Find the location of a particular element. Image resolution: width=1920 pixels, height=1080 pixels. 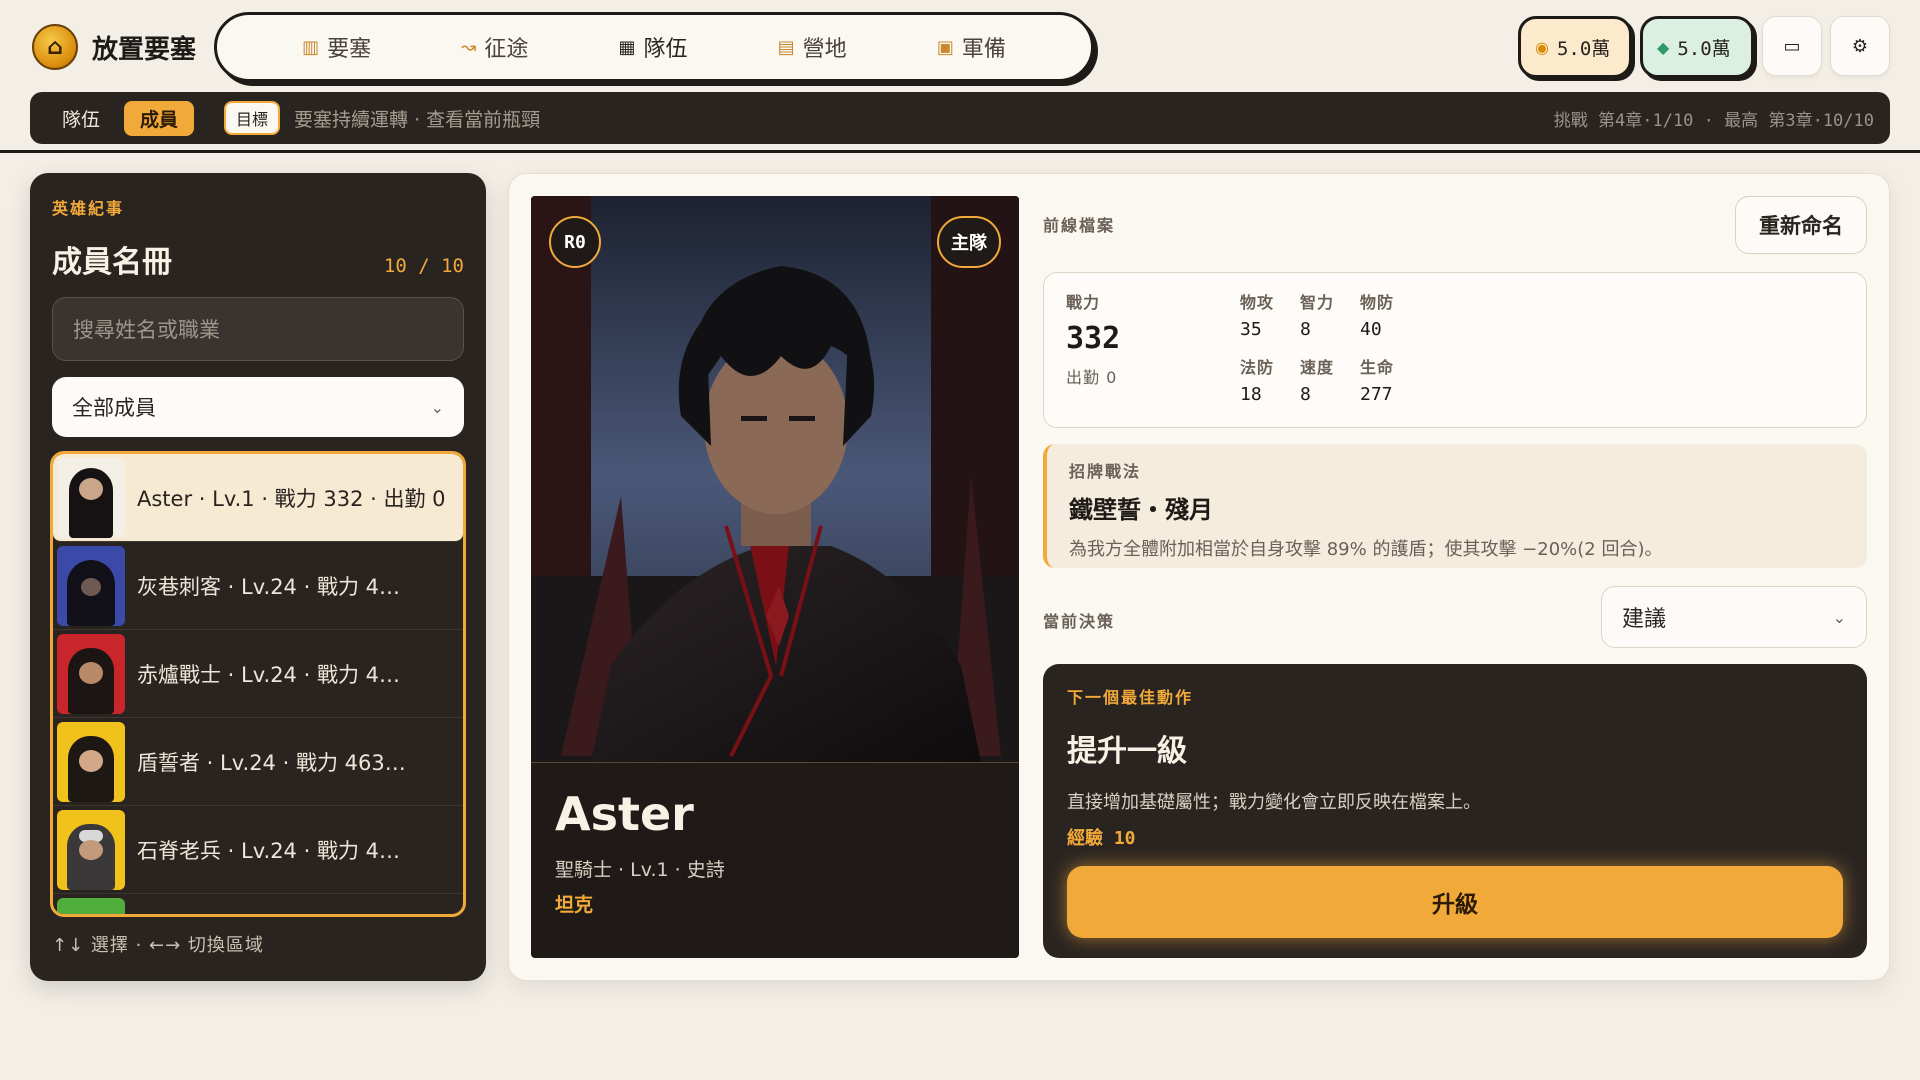

goal-text: 要塞持續運轉 · 查看當前瓶頸 is located at coordinates (417, 119).